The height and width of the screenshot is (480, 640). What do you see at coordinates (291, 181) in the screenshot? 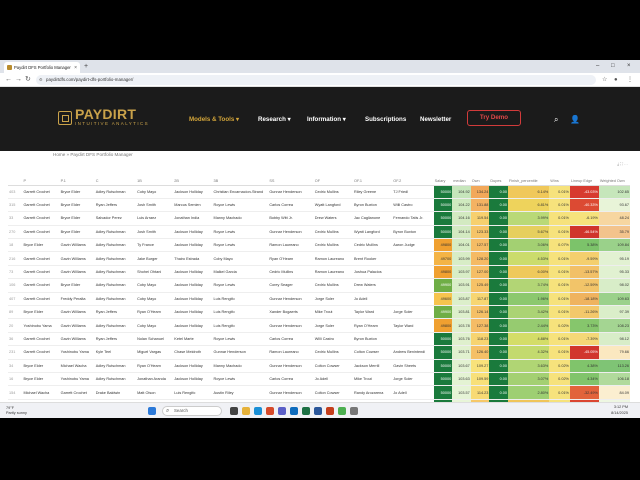
I see `column-header: SS` at bounding box center [291, 181].